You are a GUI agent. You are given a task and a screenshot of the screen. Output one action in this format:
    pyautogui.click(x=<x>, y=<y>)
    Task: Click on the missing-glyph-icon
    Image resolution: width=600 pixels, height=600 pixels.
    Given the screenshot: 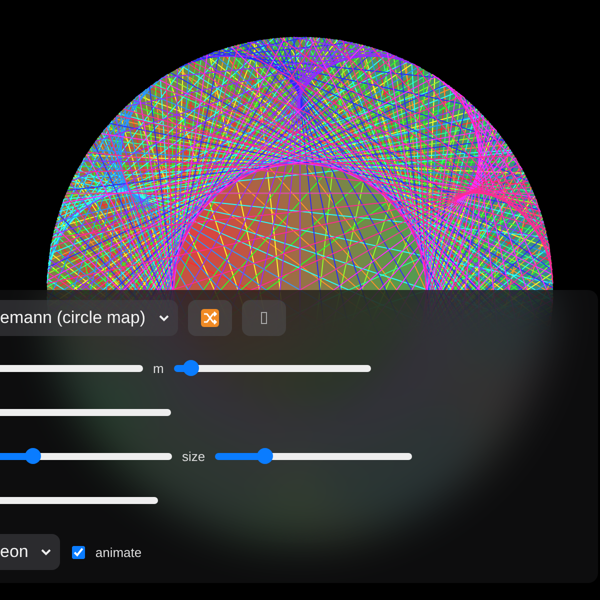 What is the action you would take?
    pyautogui.click(x=263, y=318)
    